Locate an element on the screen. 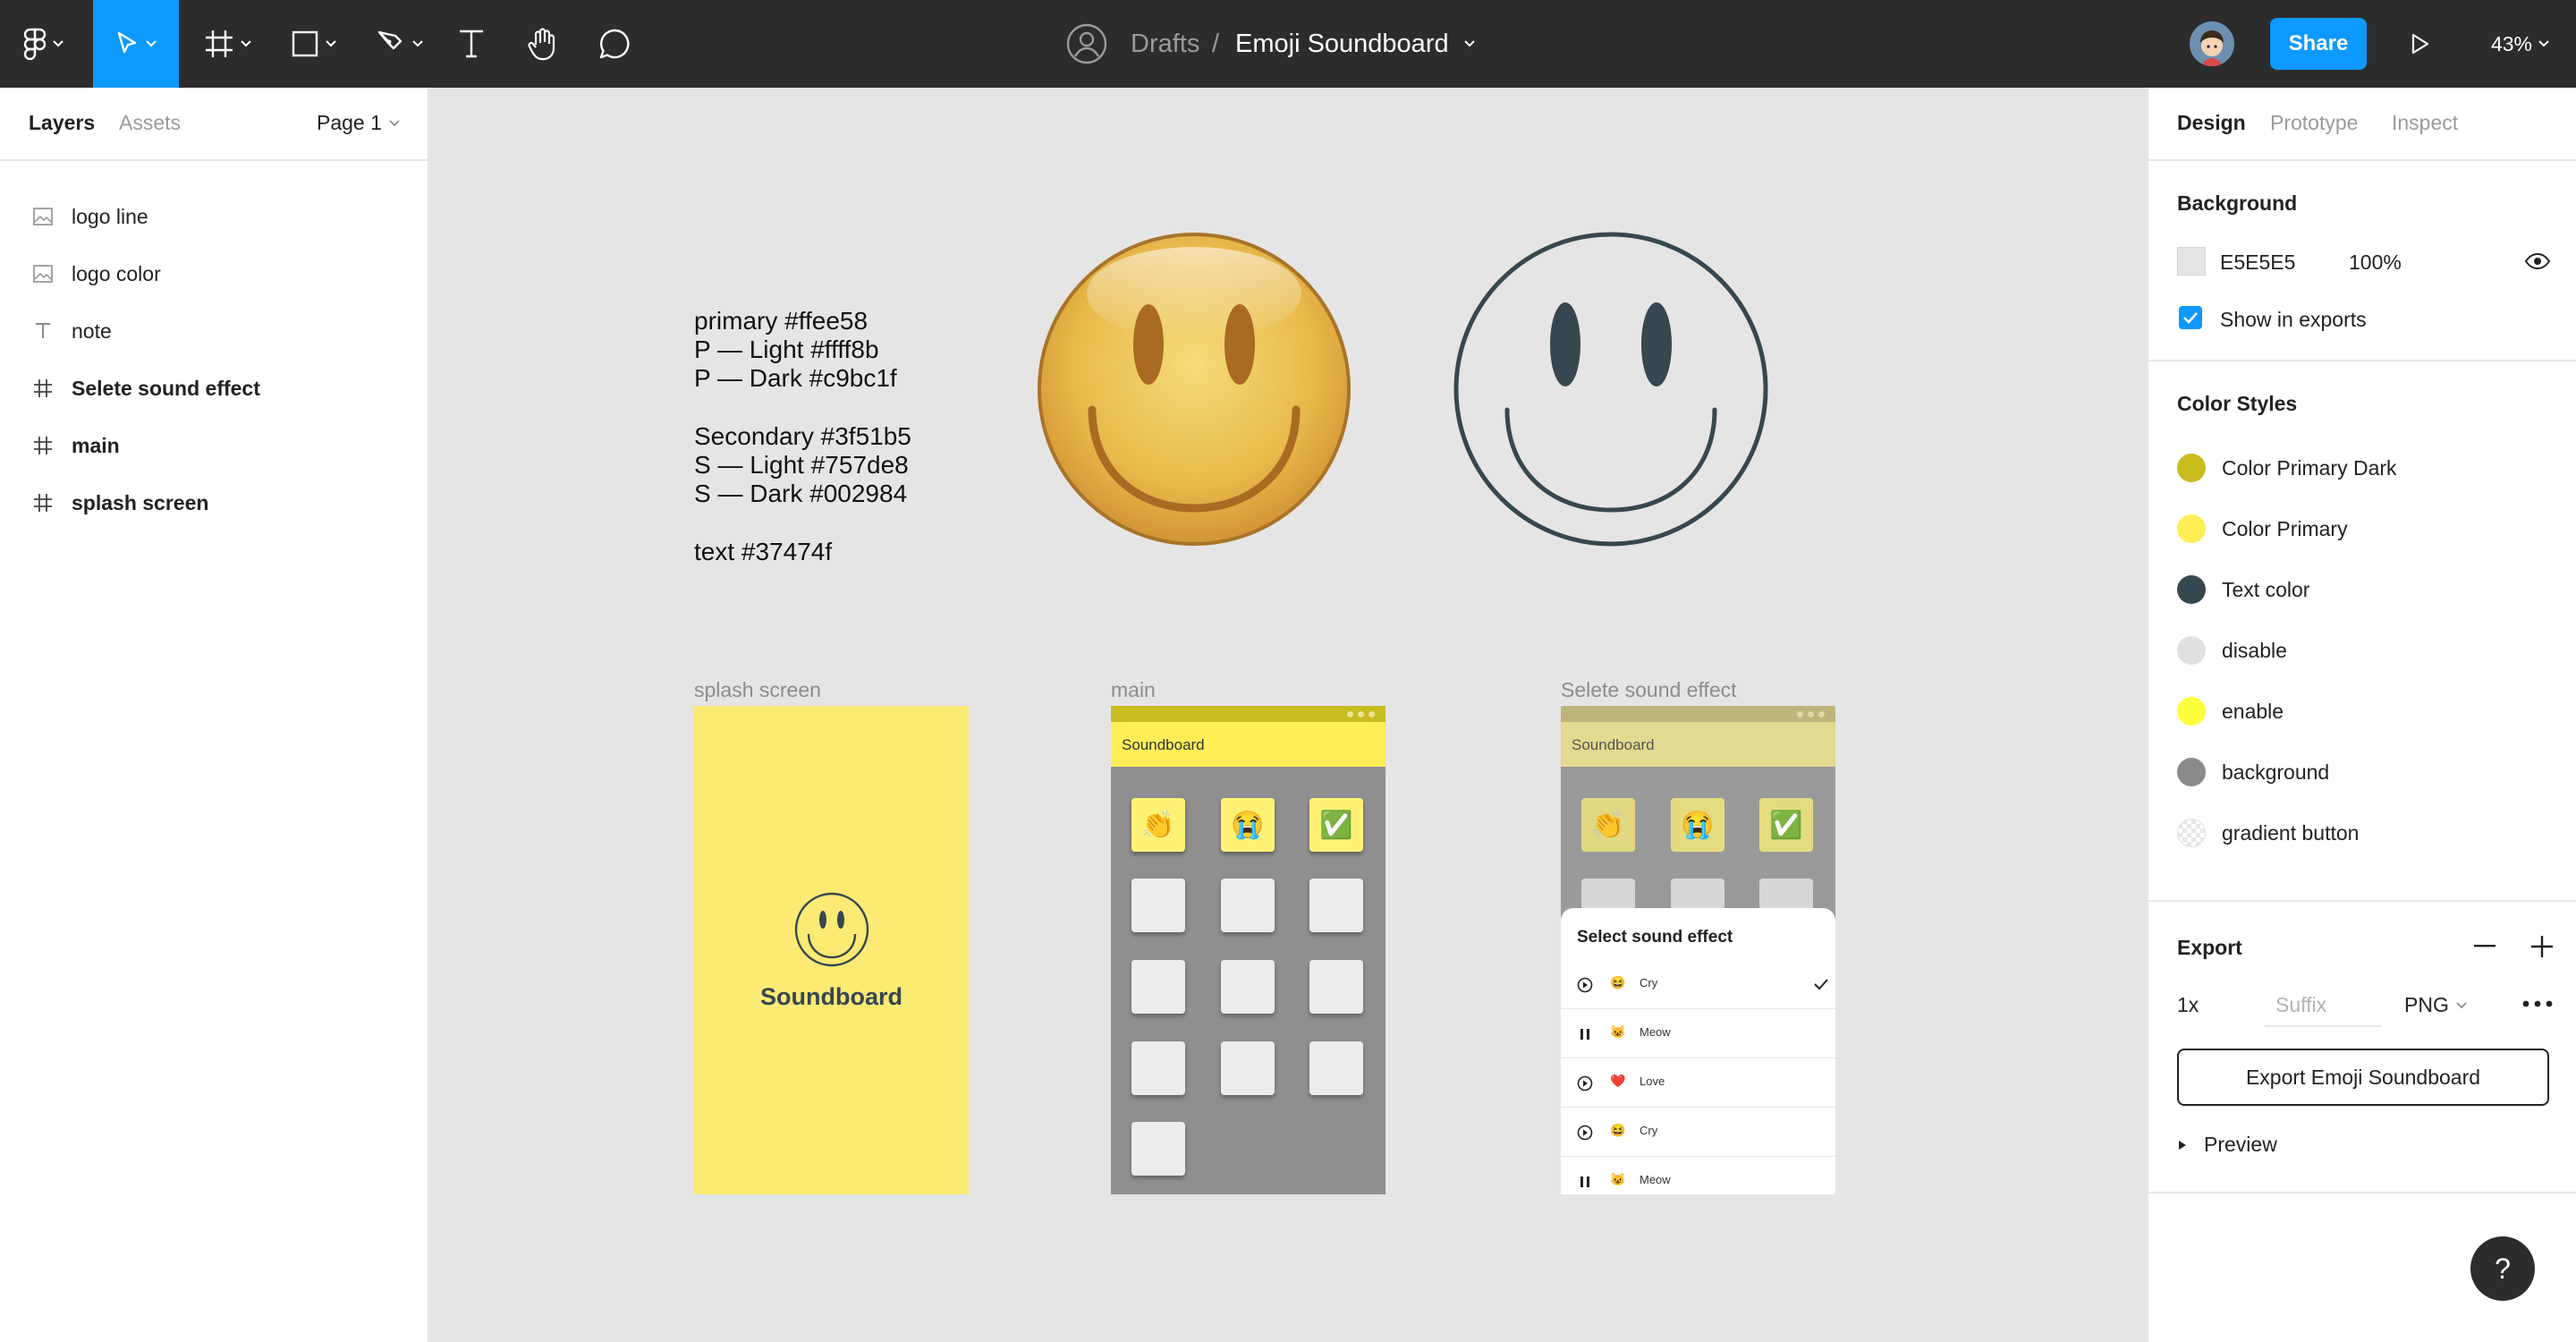 This screenshot has height=1342, width=2576. frame-label-splash-screen: splash screen is located at coordinates (757, 690).